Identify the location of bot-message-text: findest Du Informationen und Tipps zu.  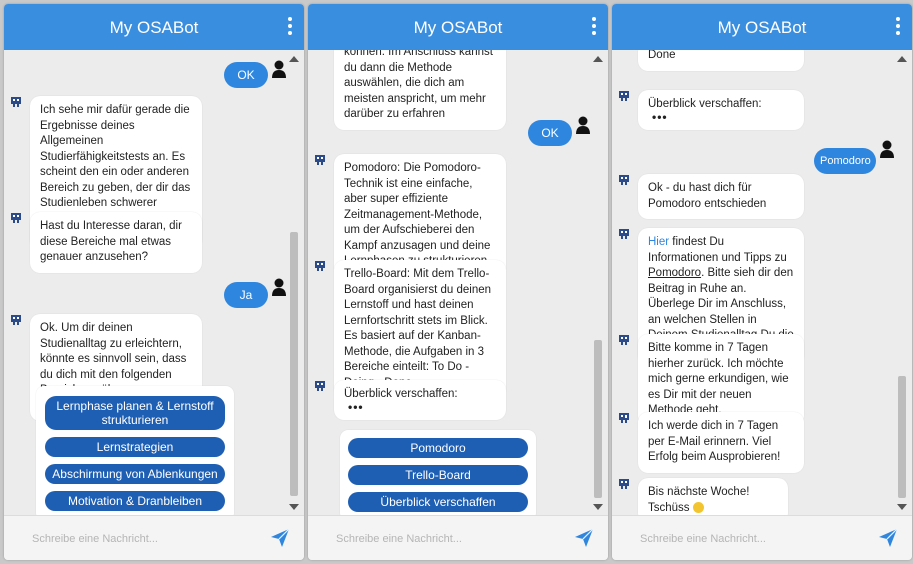
(717, 250).